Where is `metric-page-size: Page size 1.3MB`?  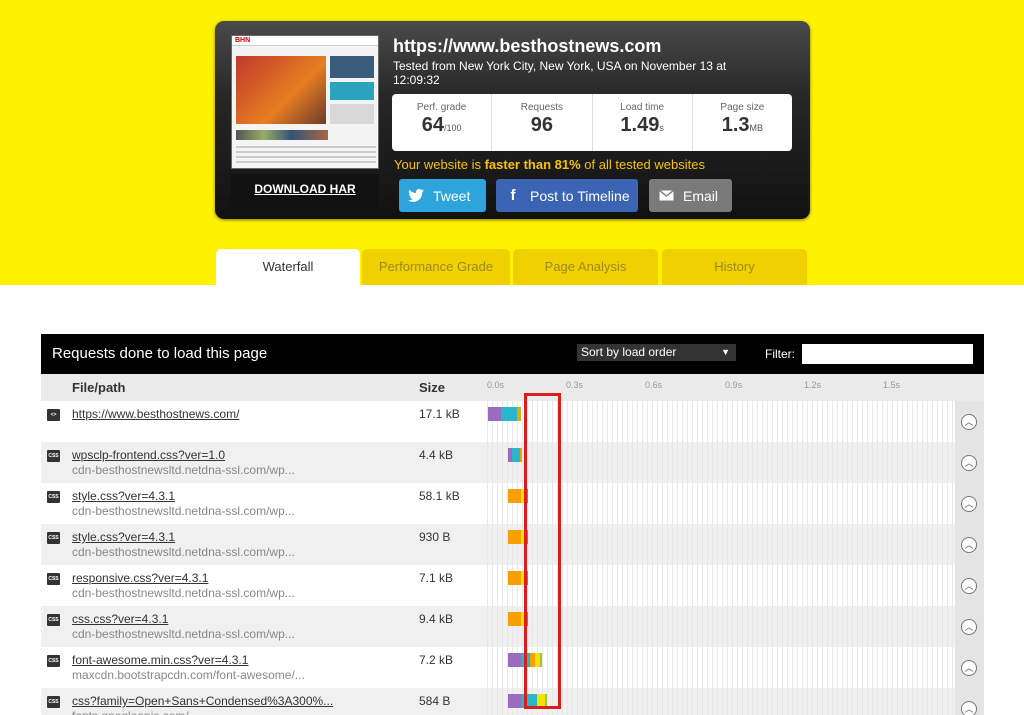
metric-page-size: Page size 1.3MB is located at coordinates (742, 122).